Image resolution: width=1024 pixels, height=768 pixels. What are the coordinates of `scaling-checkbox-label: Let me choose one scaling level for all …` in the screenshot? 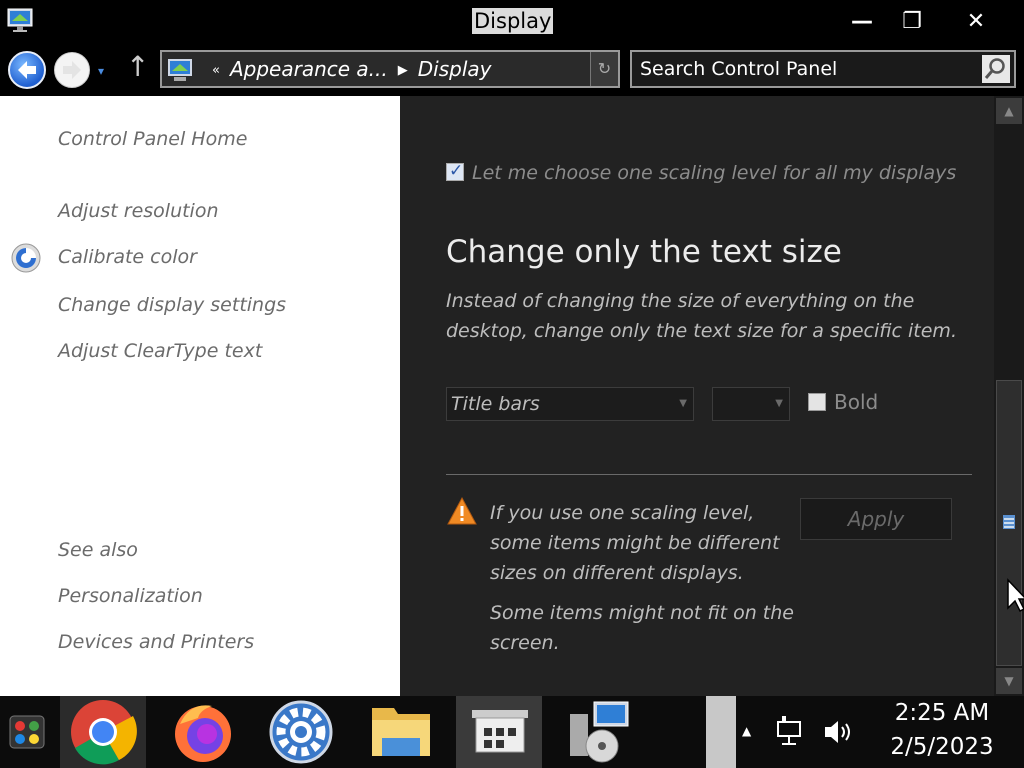 It's located at (714, 173).